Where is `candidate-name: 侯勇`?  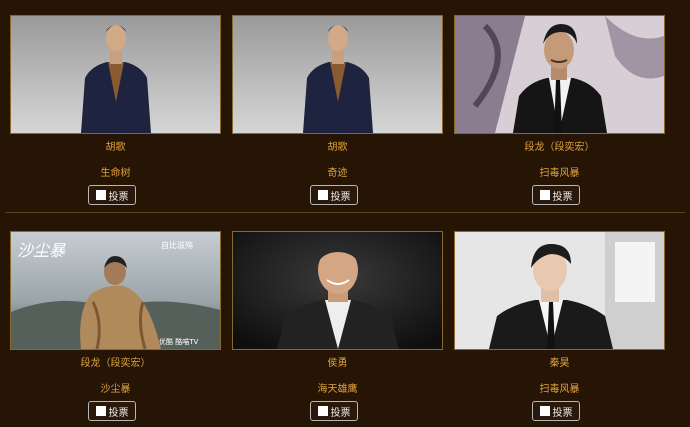
candidate-name: 侯勇 is located at coordinates (337, 363).